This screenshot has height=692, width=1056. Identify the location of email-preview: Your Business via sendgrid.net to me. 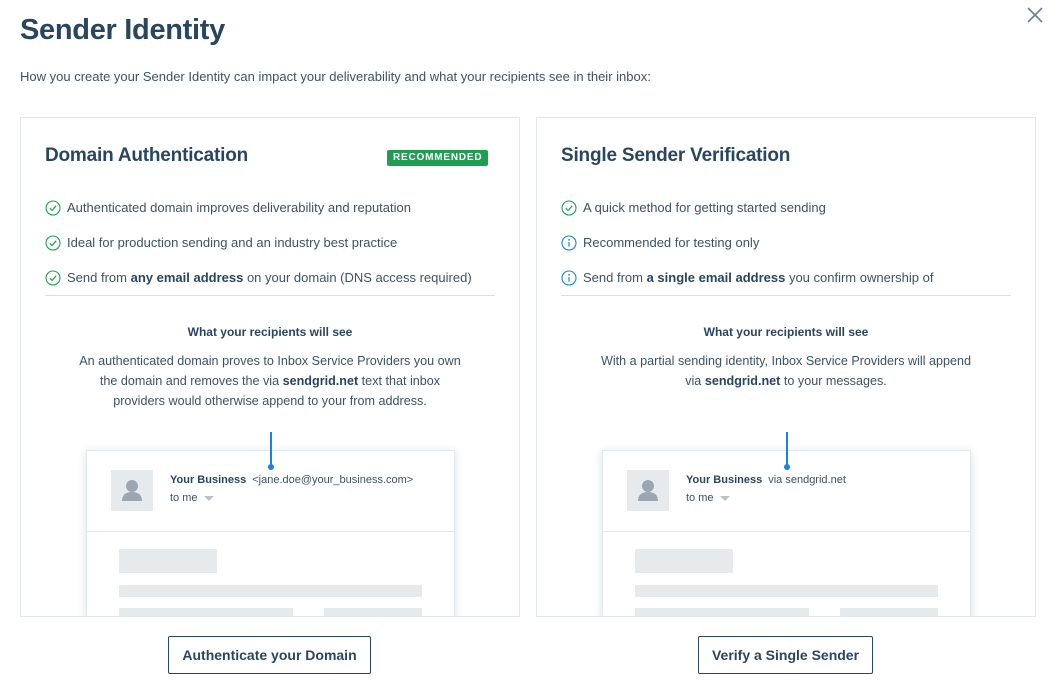
(786, 533).